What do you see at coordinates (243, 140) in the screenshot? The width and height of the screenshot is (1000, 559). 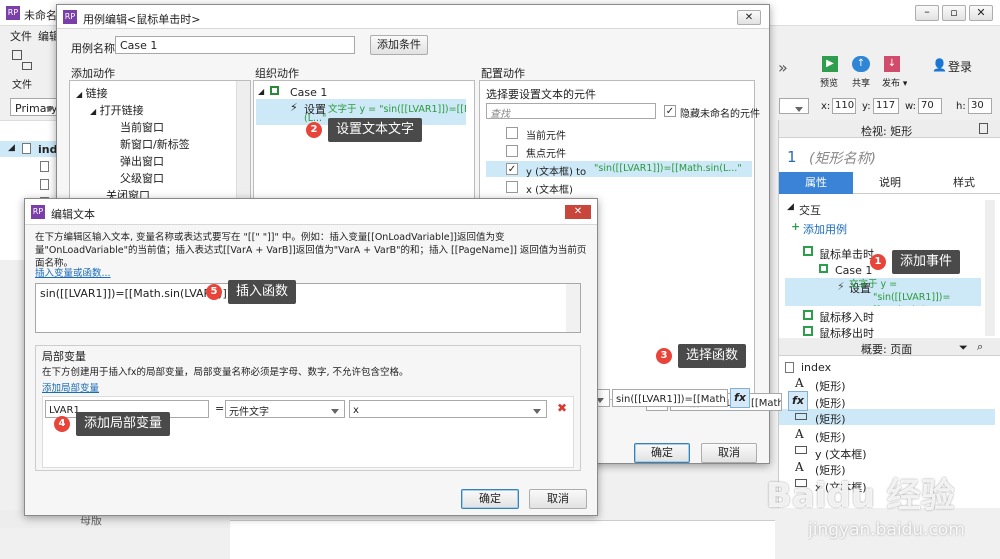 I see `tree-scrollbar` at bounding box center [243, 140].